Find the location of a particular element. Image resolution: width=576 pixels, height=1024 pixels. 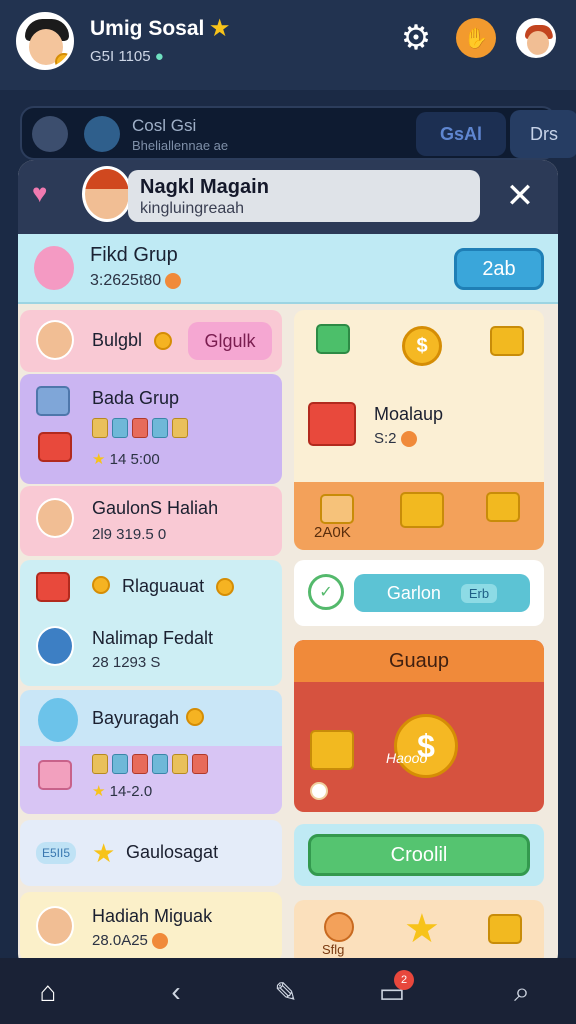

bg-title: Cosl Gsi is located at coordinates (164, 125).